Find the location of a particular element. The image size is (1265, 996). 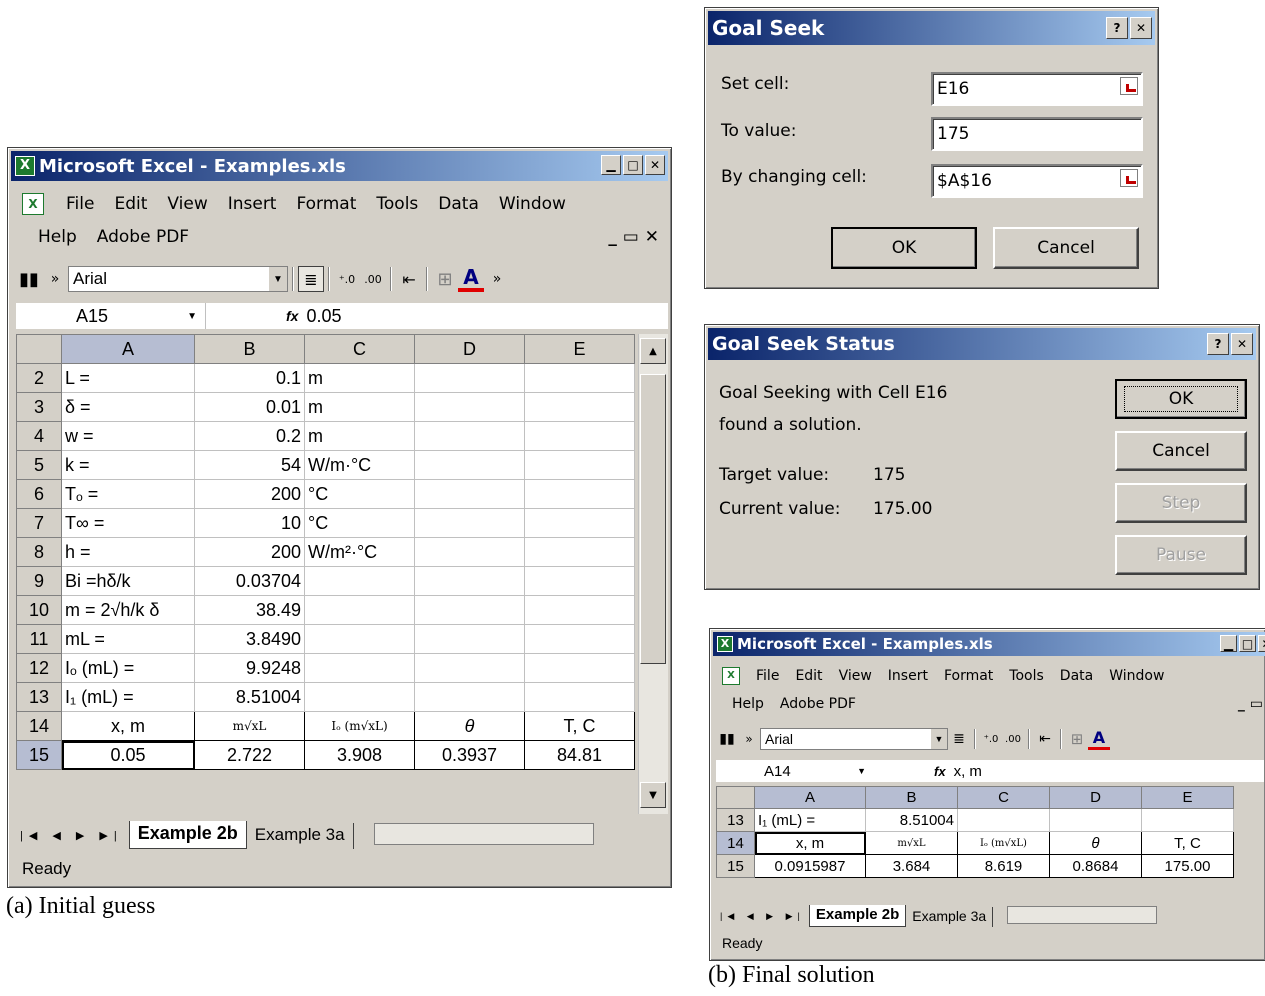

cell-c5: W/m·°C is located at coordinates (359, 465).